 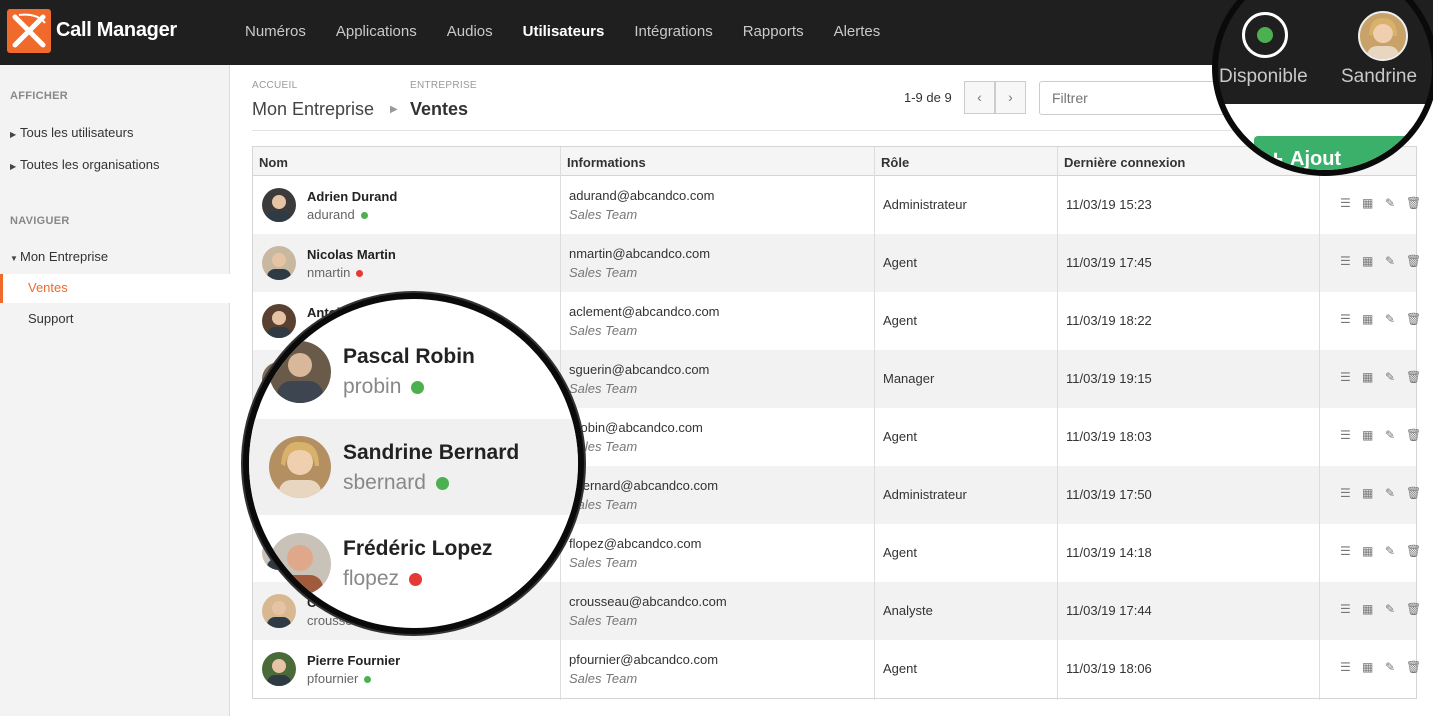 What do you see at coordinates (275, 85) in the screenshot?
I see `breadcrumb-home-label: ACCUEIL` at bounding box center [275, 85].